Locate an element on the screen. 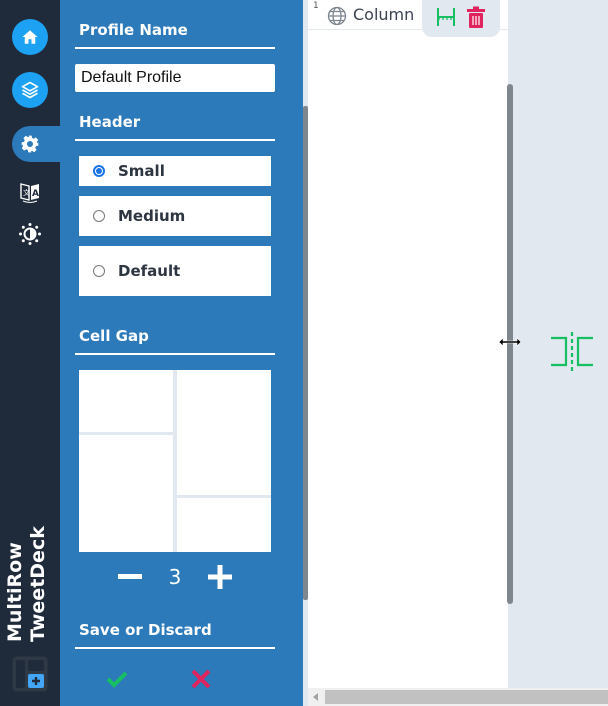 This screenshot has width=608, height=706. column-toolbar is located at coordinates (461, 18).